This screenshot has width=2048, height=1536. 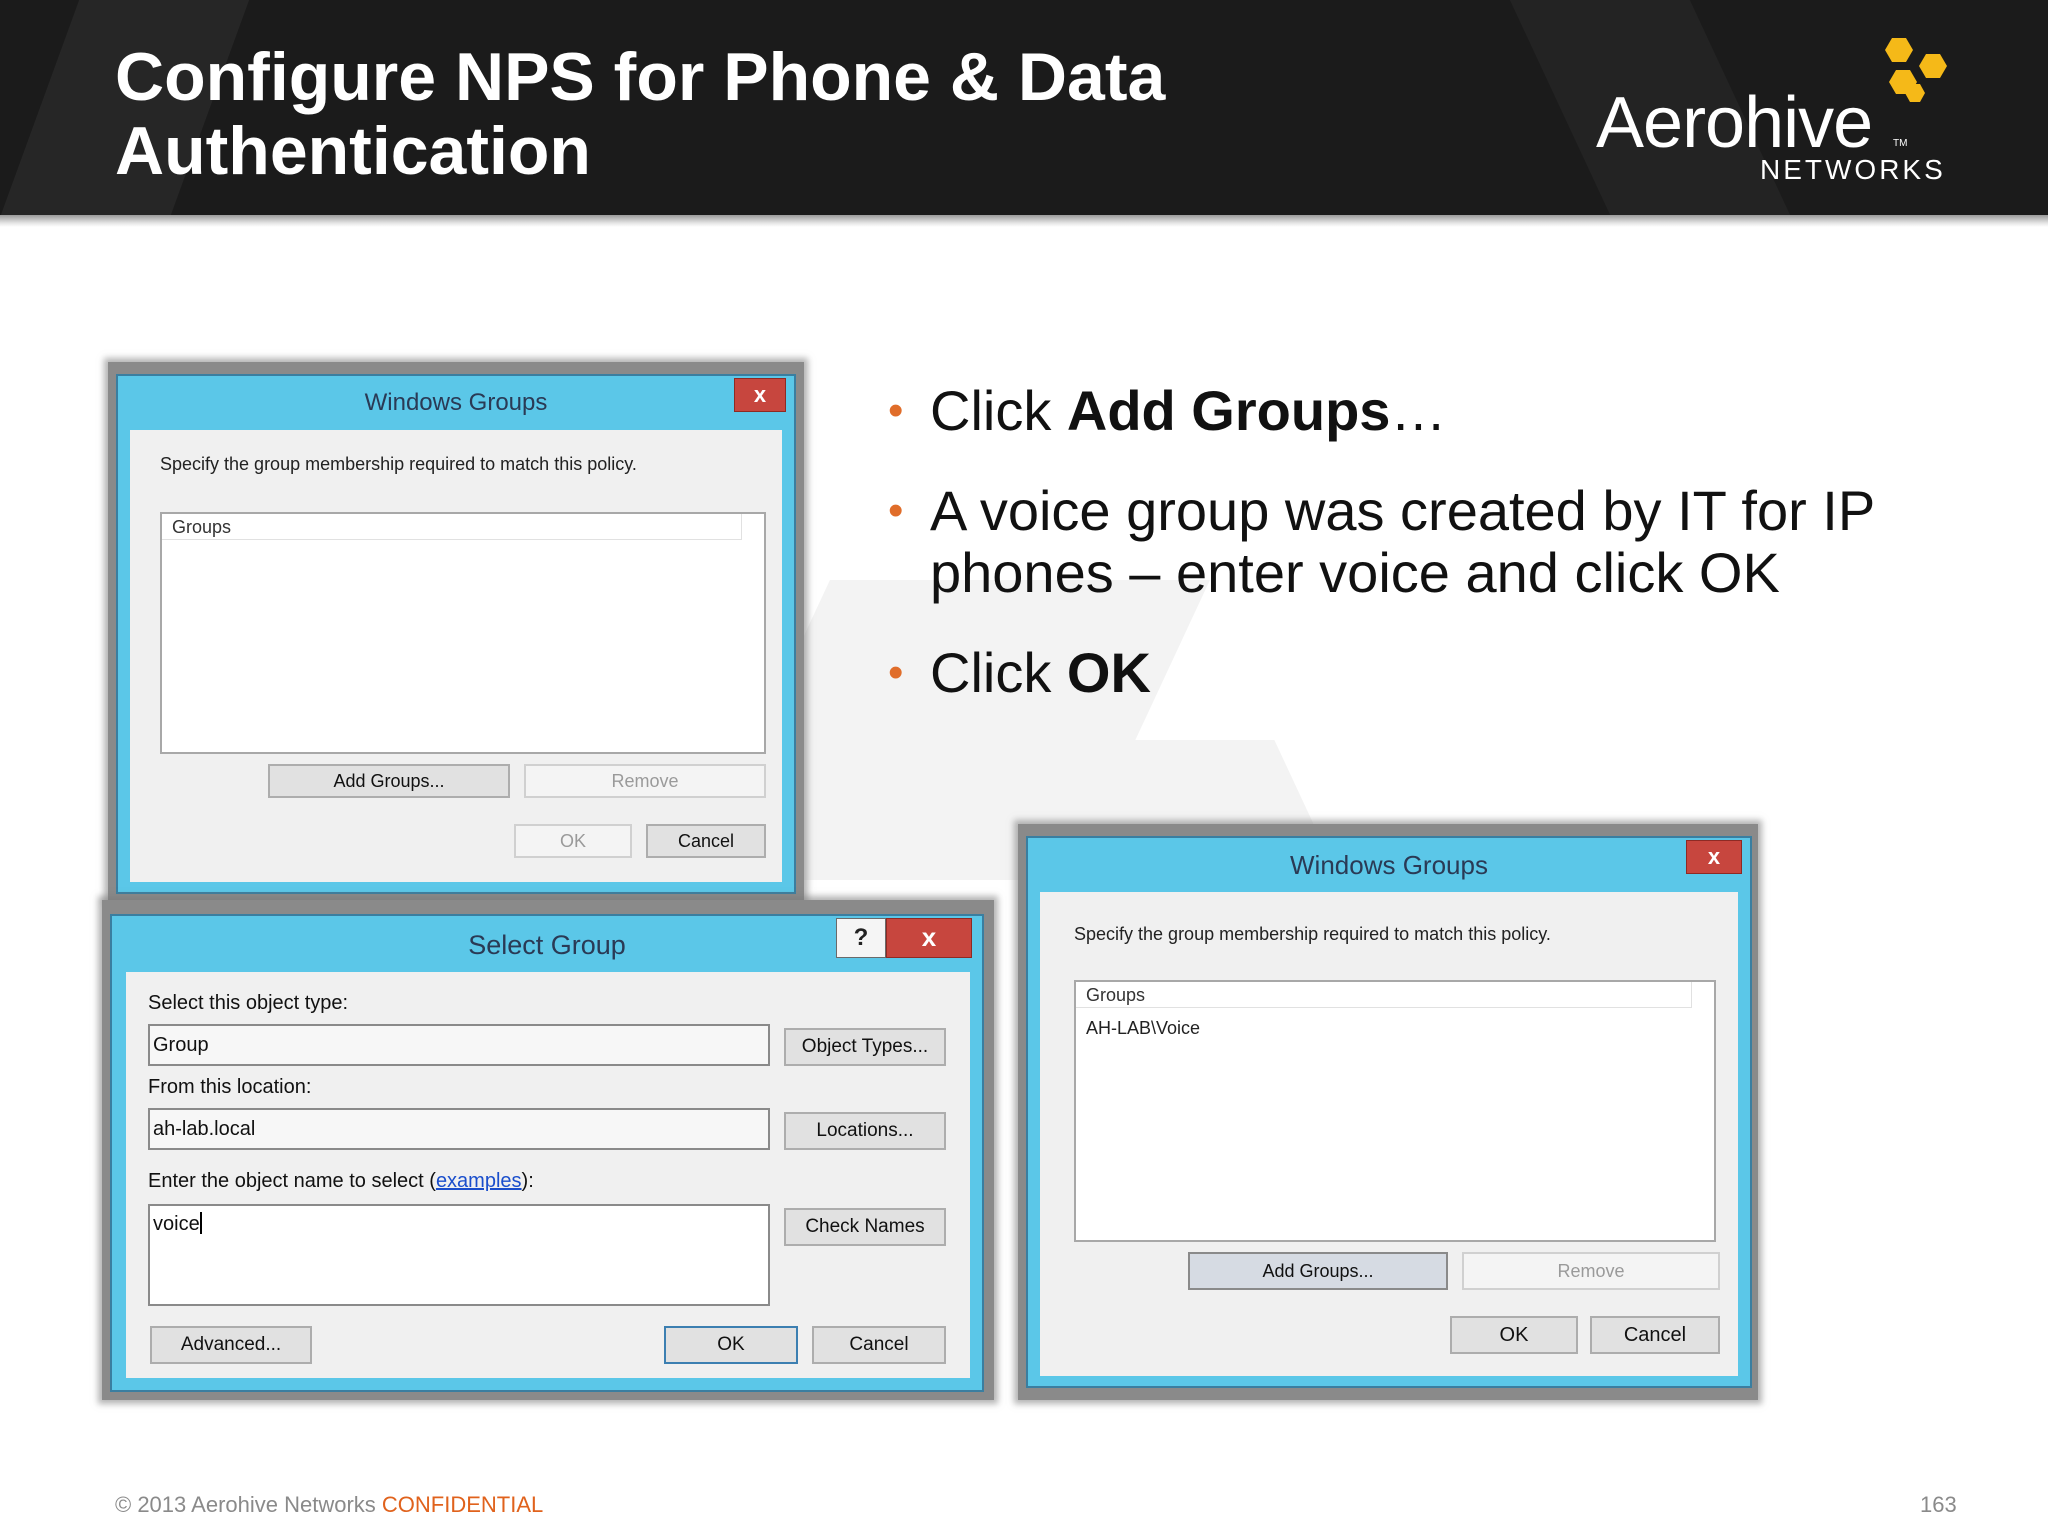 What do you see at coordinates (1395, 1111) in the screenshot?
I see `groups-listbox: Groups AH-LAB\Voice` at bounding box center [1395, 1111].